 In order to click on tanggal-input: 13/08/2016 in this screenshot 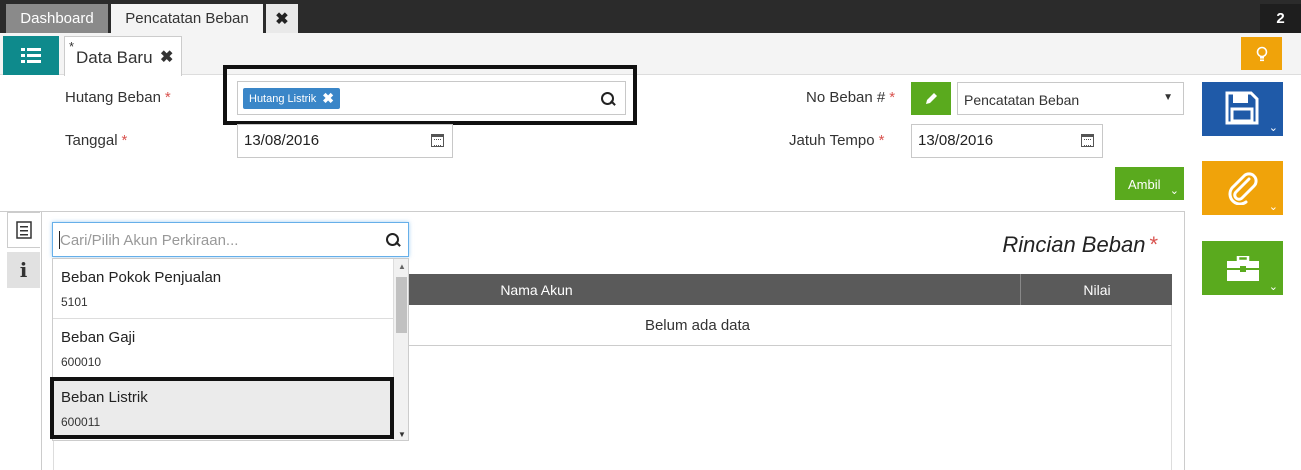, I will do `click(345, 141)`.